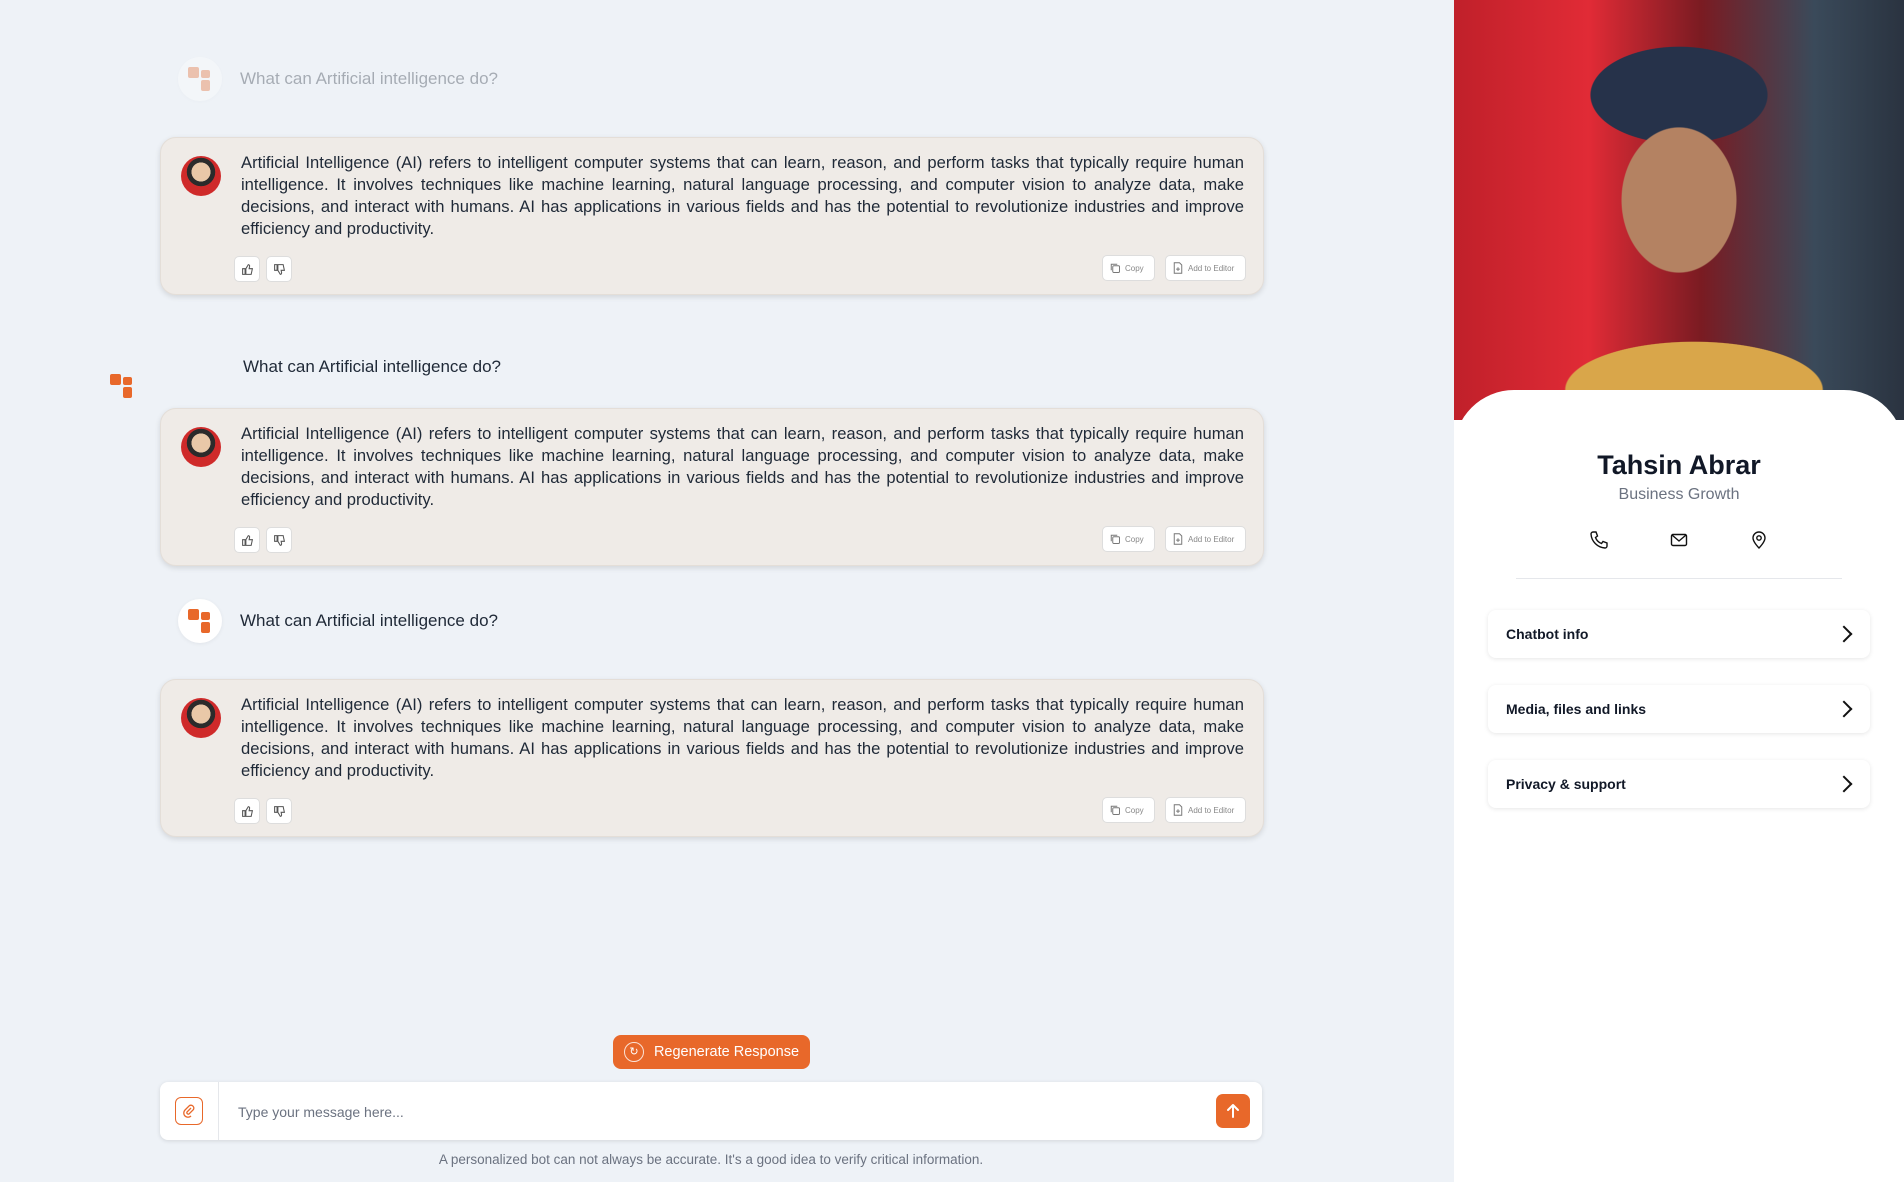  I want to click on refresh-icon: ↻, so click(633, 1052).